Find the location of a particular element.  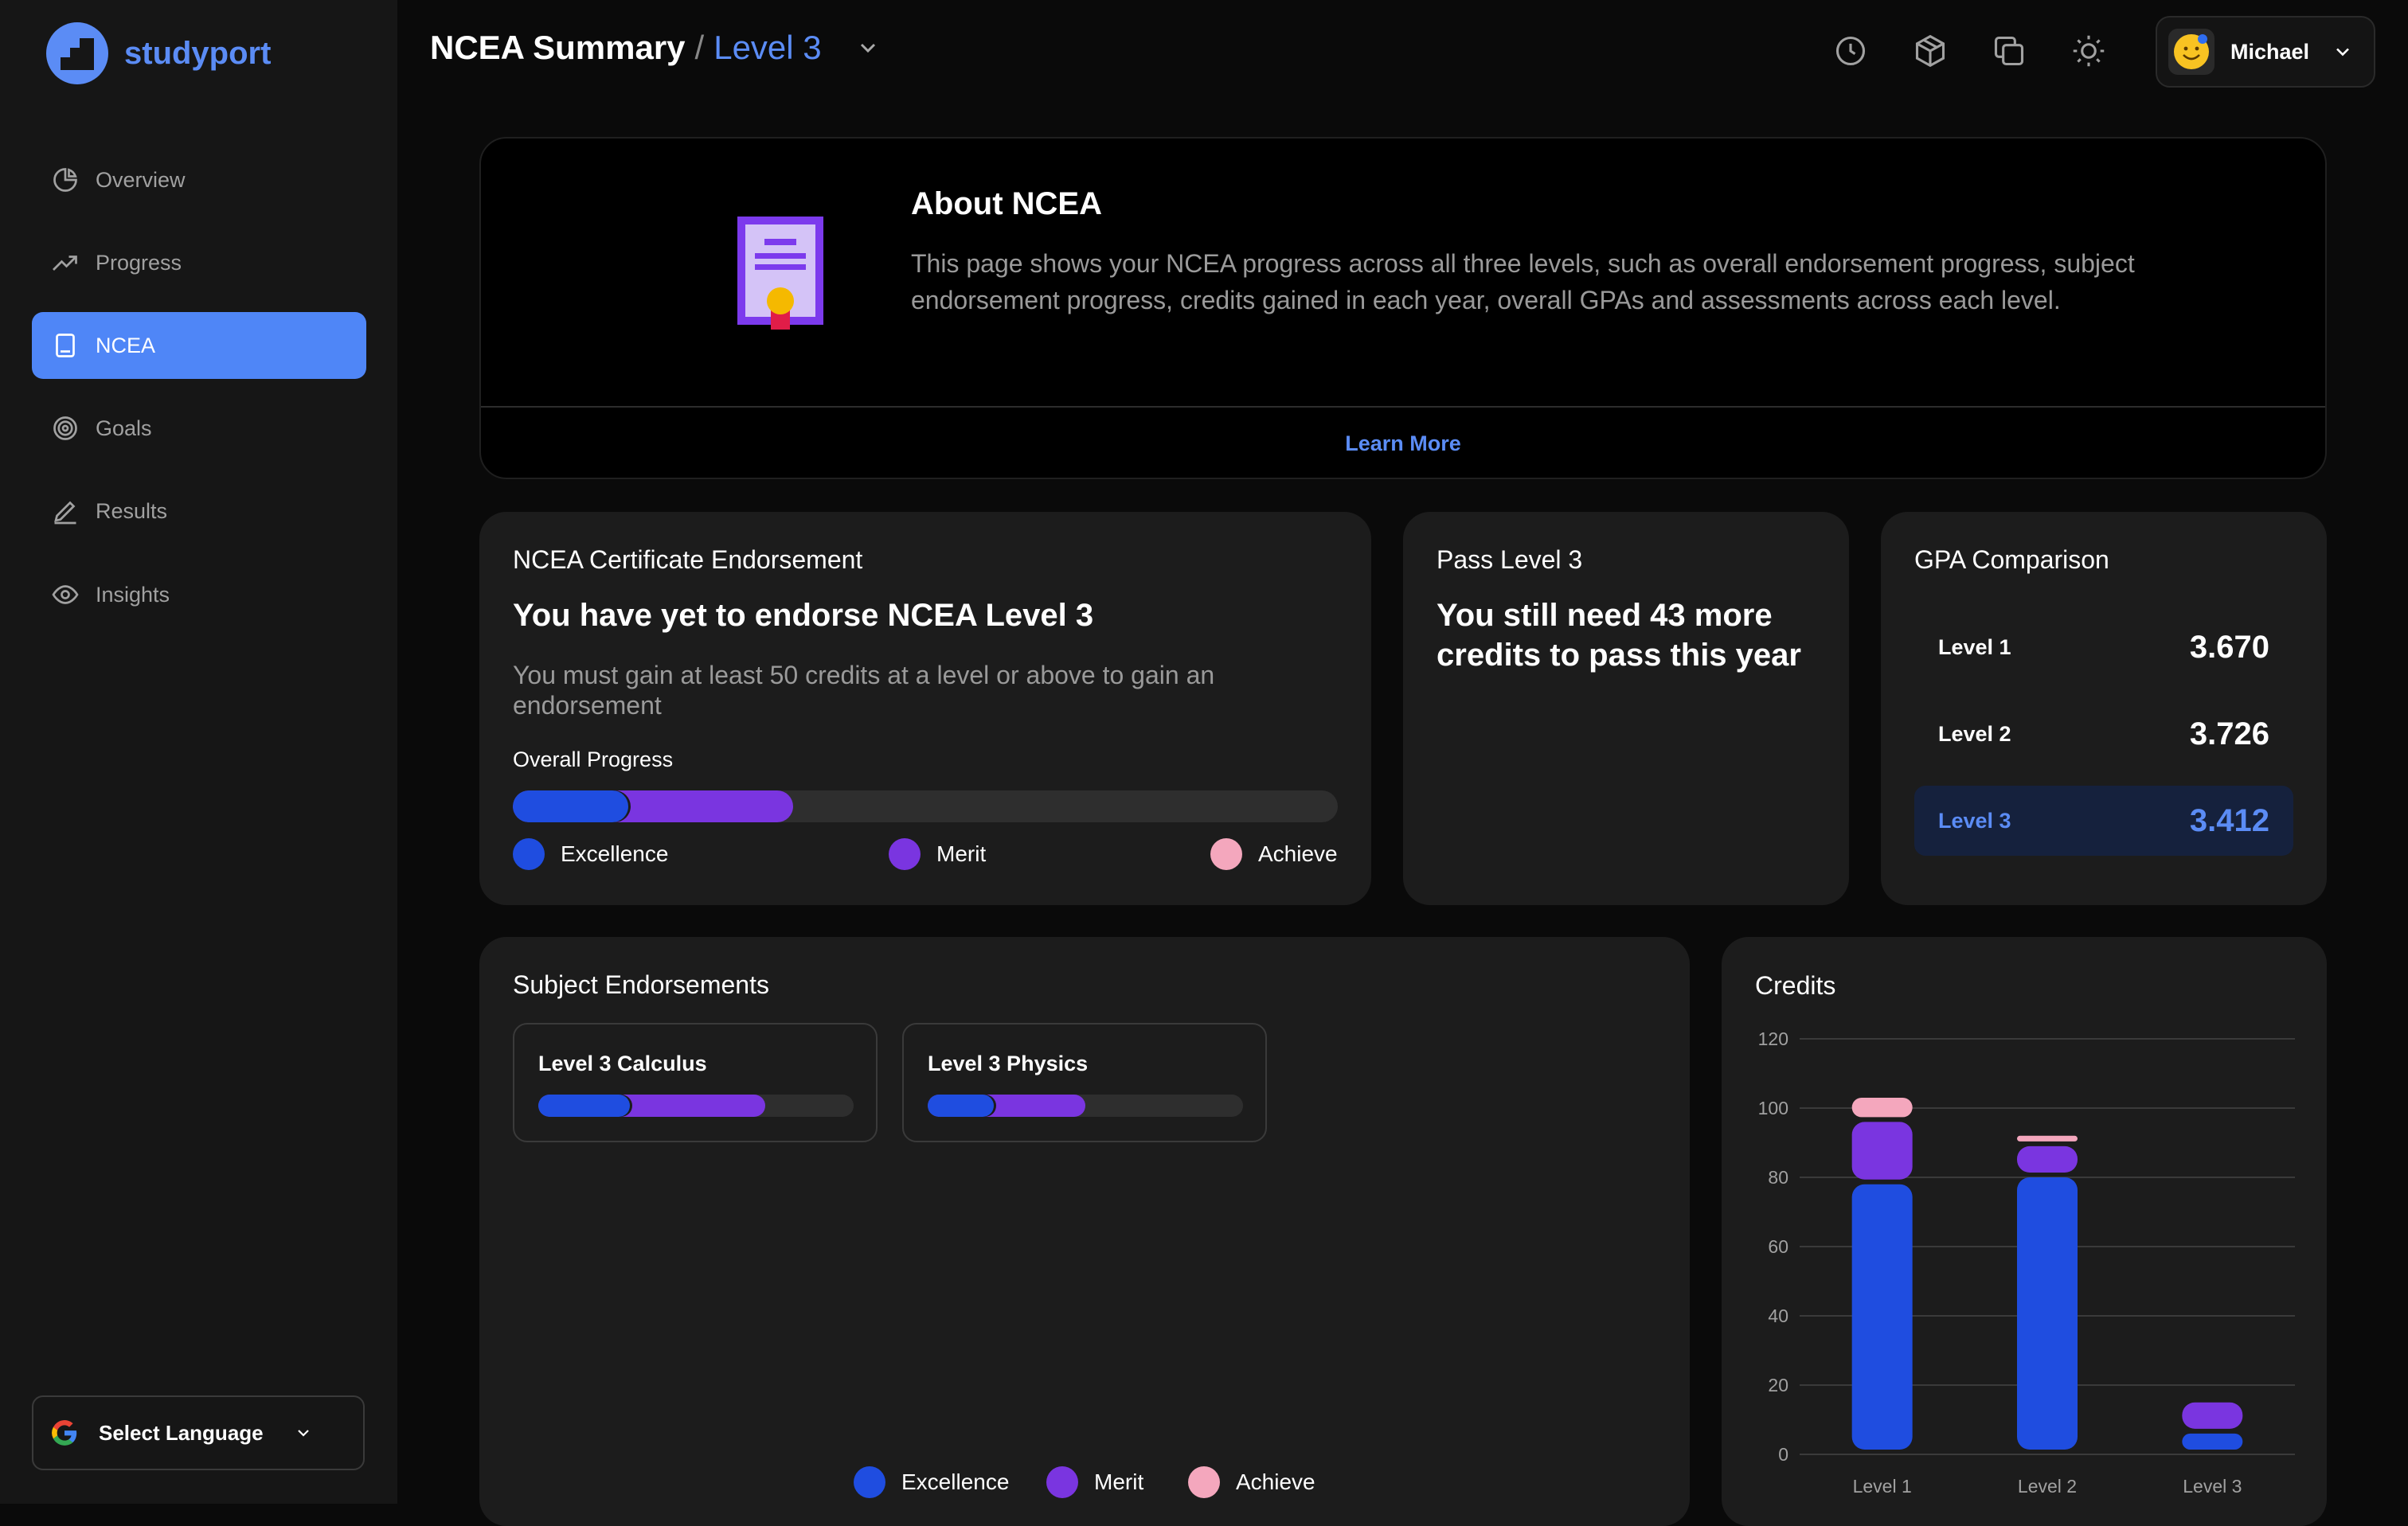

legend-label: Excellence is located at coordinates (615, 853).